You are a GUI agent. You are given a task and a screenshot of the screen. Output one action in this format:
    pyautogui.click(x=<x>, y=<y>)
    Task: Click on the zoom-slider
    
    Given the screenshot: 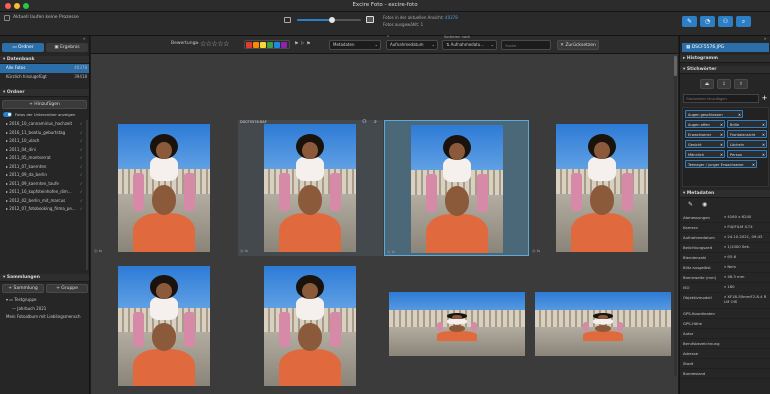 What is the action you would take?
    pyautogui.click(x=329, y=20)
    